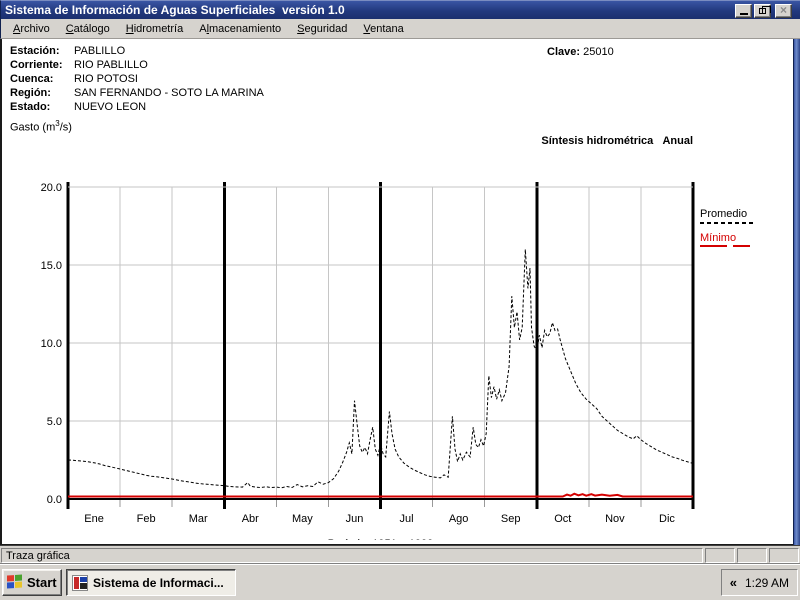 The width and height of the screenshot is (800, 600). I want to click on x-tick-label: Abr, so click(250, 519).